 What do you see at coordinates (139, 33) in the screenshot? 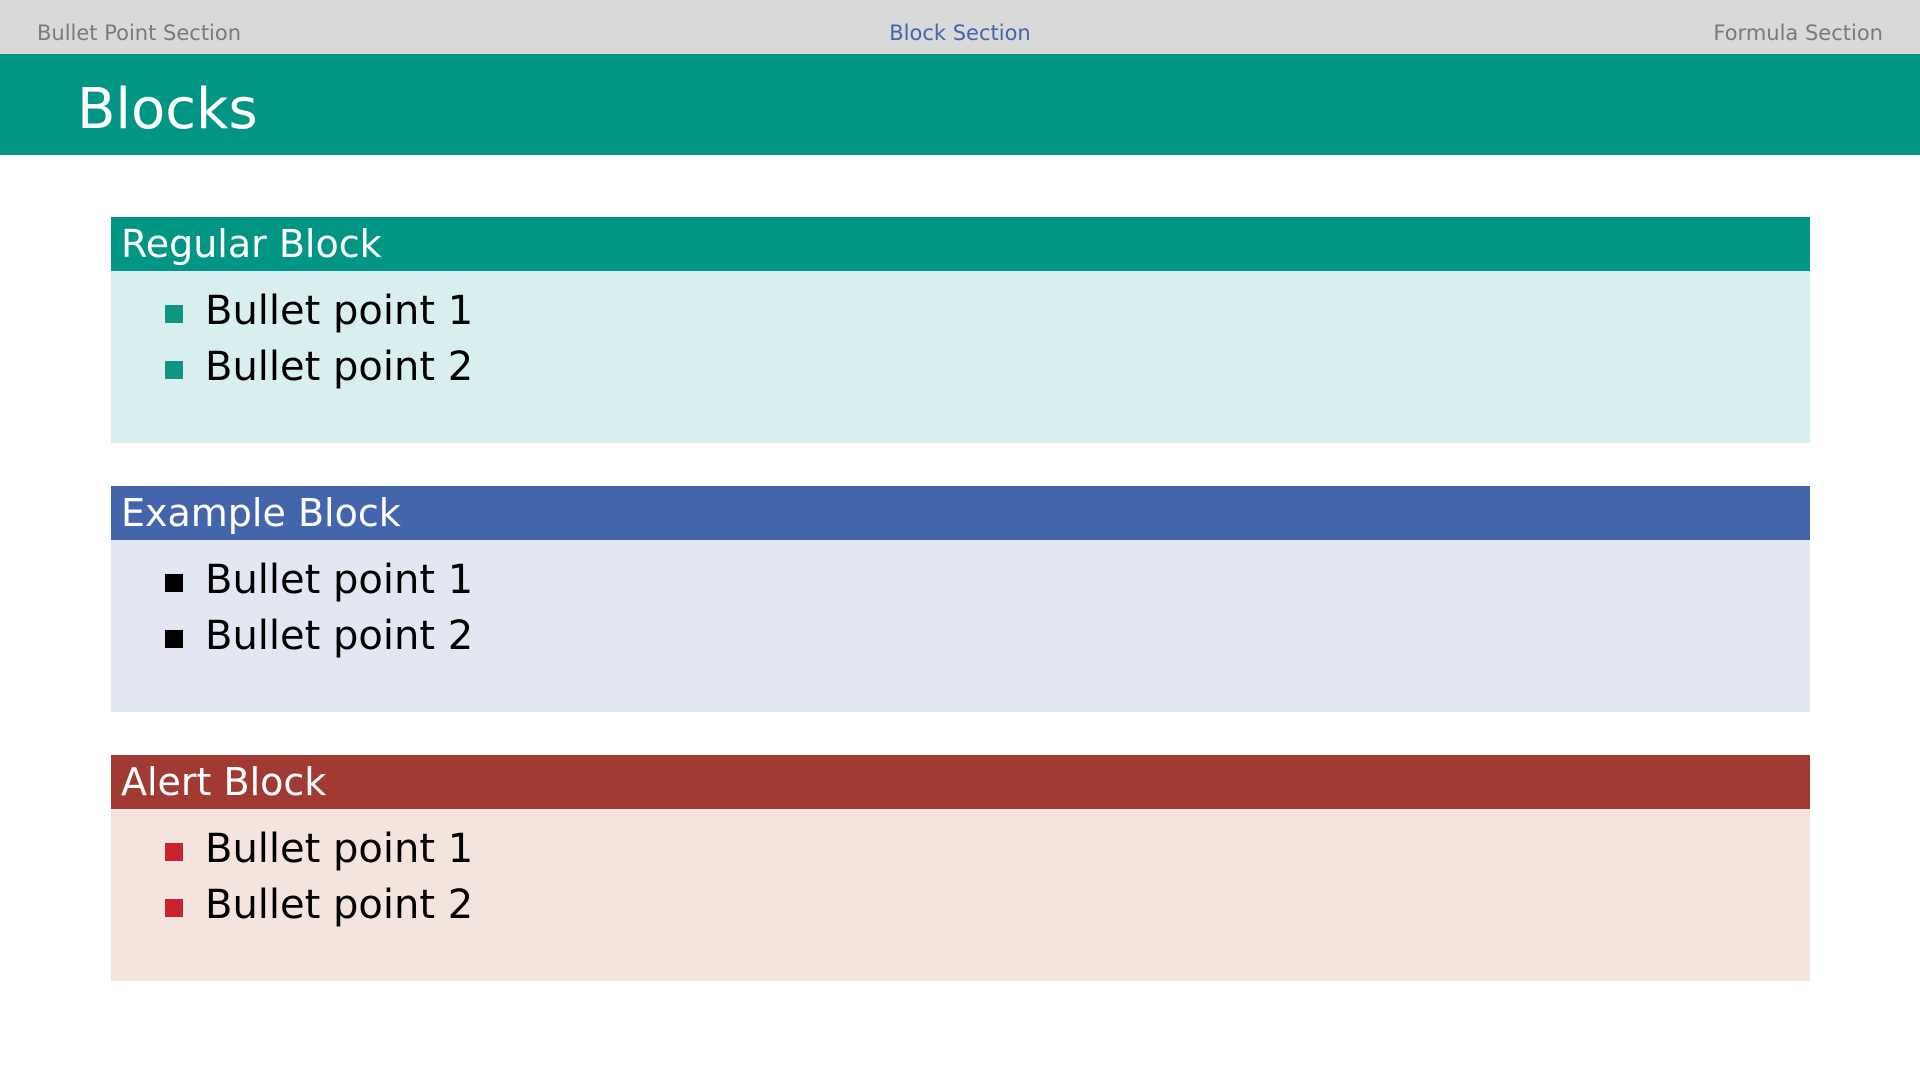
I see `nav-link-bullet-point-section: Bullet Point Section` at bounding box center [139, 33].